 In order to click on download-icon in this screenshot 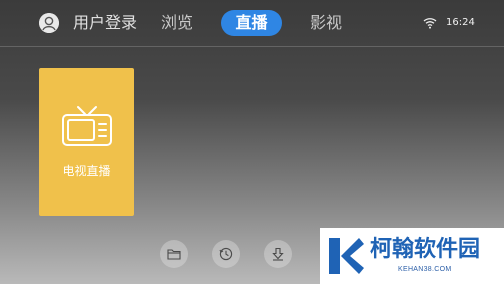, I will do `click(278, 254)`.